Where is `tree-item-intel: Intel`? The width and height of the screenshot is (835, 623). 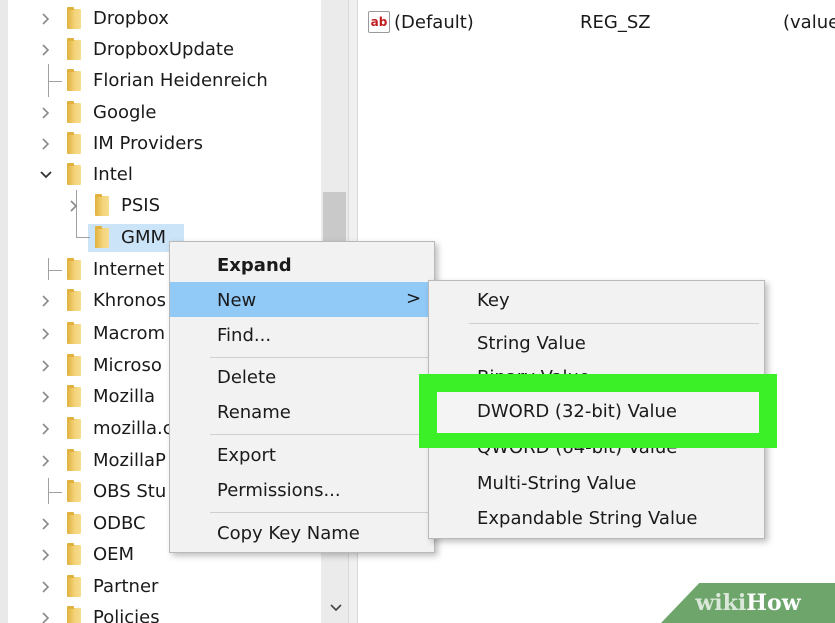
tree-item-intel: Intel is located at coordinates (113, 174).